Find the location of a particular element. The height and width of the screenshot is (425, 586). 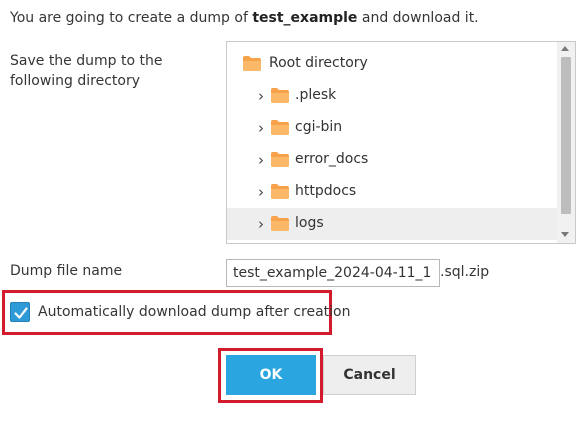

directory-label: Save the dump to the following directory is located at coordinates (86, 71).